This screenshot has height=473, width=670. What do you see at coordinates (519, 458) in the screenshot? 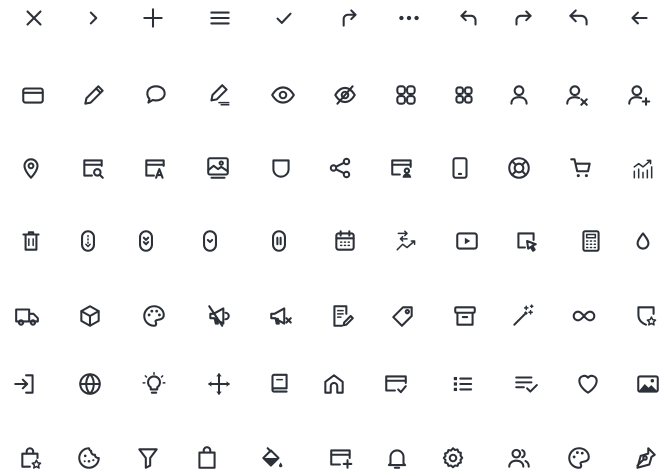
I see `users-icon` at bounding box center [519, 458].